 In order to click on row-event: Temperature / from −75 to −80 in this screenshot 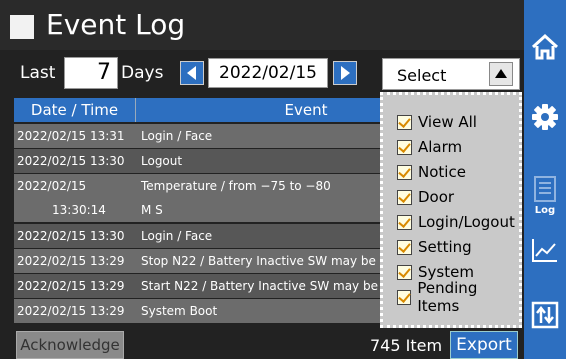, I will do `click(236, 186)`.